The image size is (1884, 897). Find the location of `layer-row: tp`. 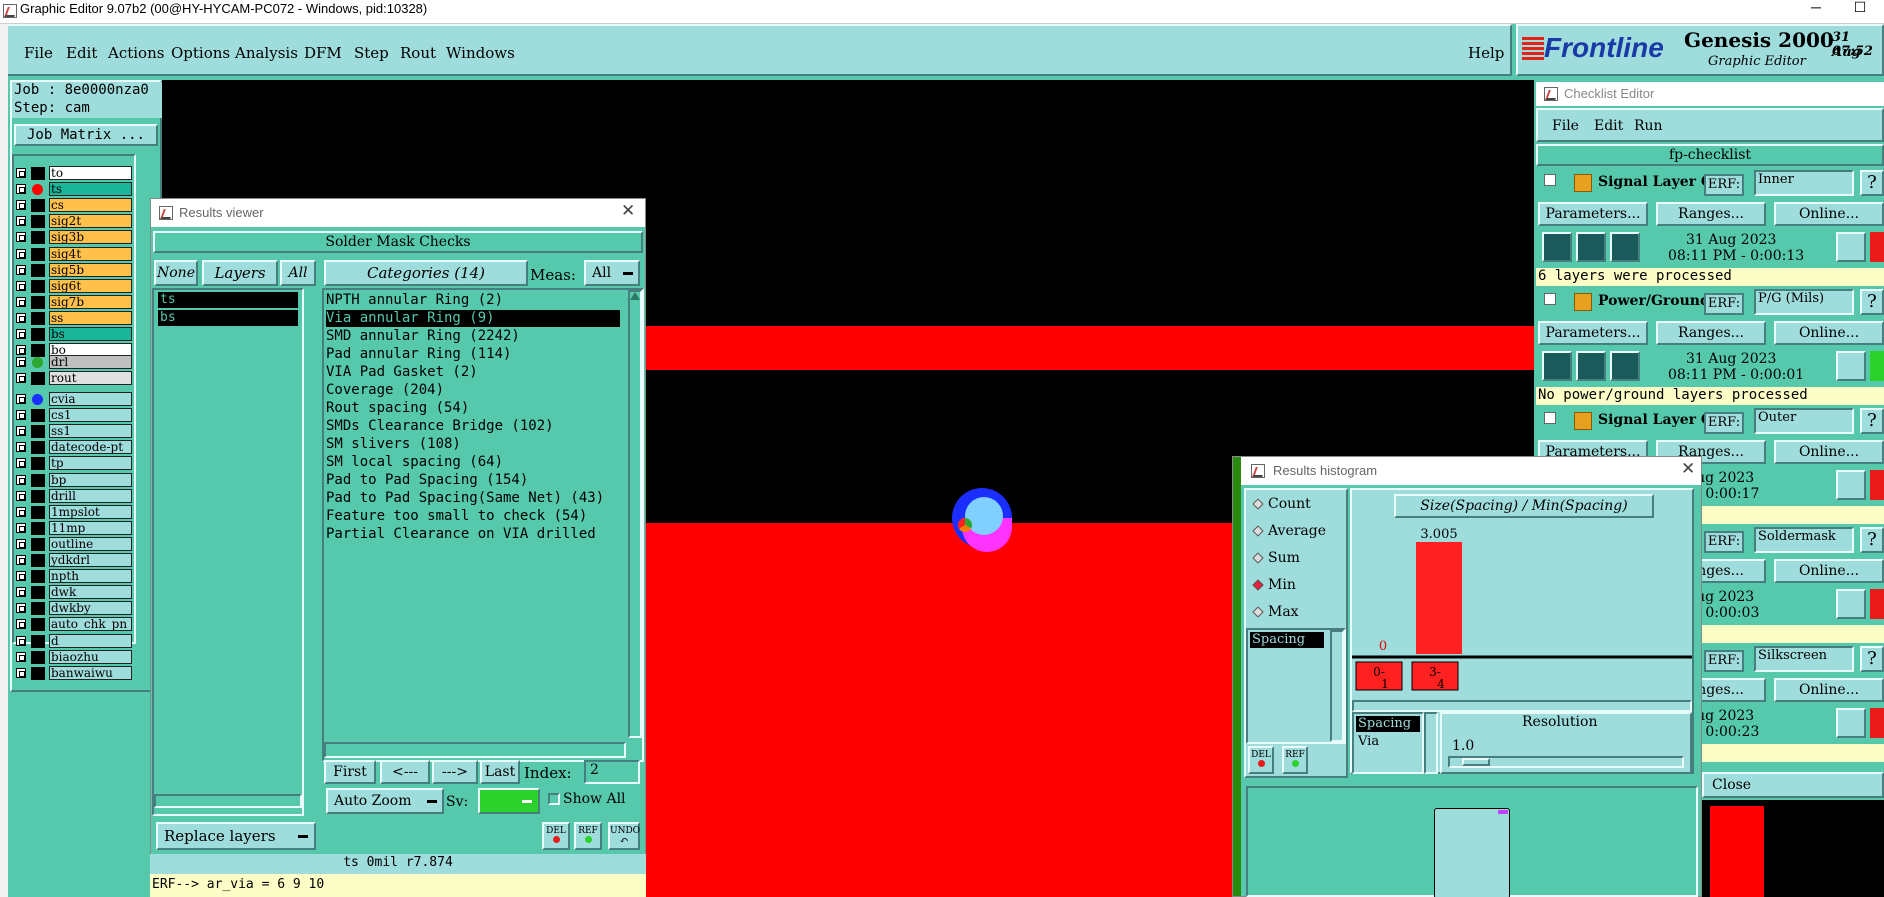

layer-row: tp is located at coordinates (75, 463).